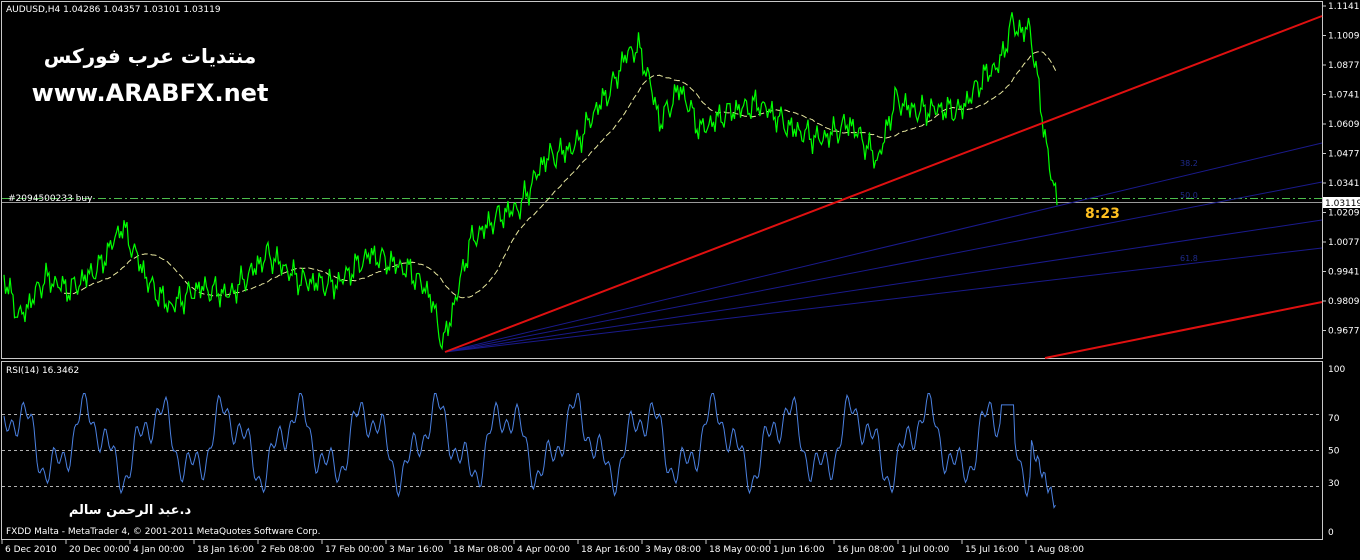 Image resolution: width=1360 pixels, height=560 pixels. Describe the element at coordinates (1344, 7) in the screenshot. I see `price-tick-label: 1.11410` at that location.